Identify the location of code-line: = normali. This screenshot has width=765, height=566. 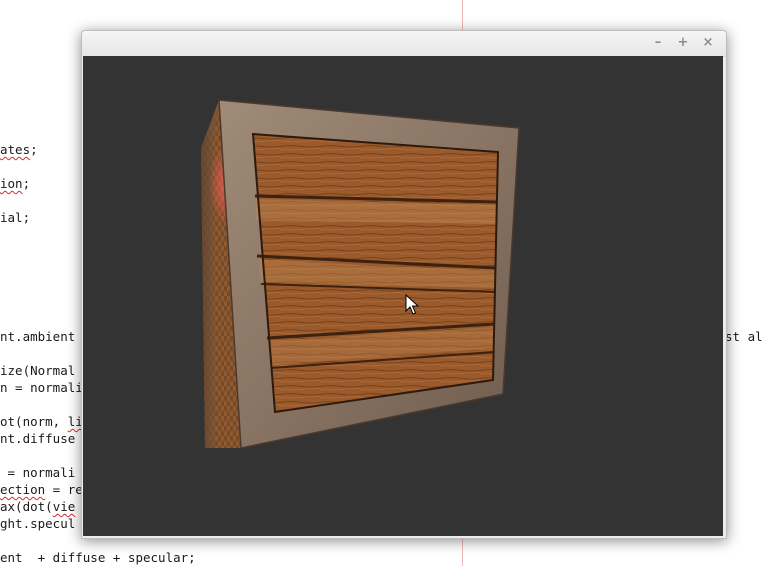
(38, 472).